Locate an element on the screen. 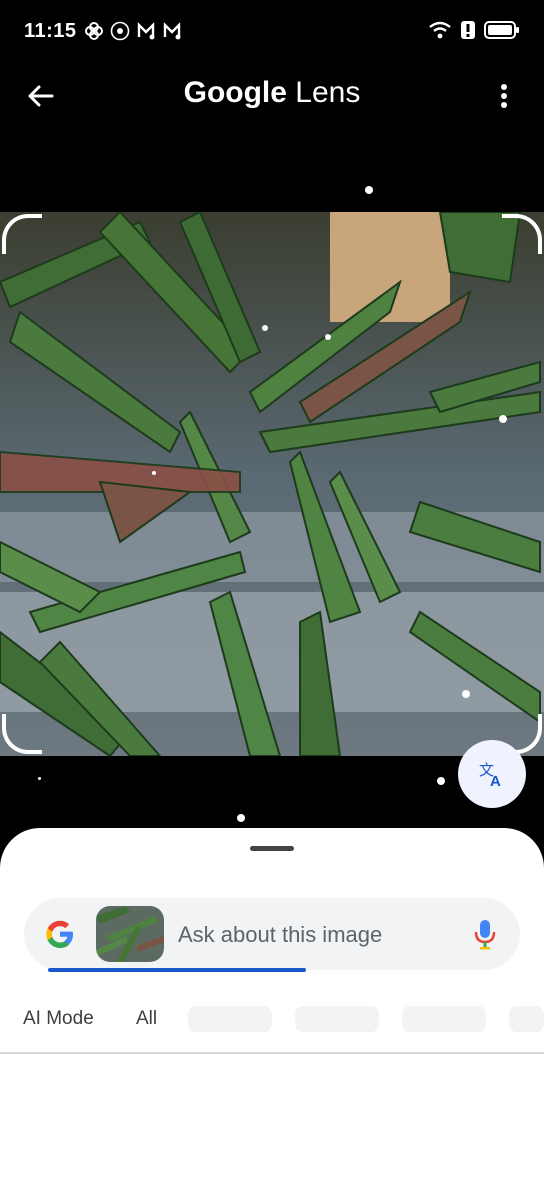 The image size is (544, 1200). svg-text: A is located at coordinates (495, 781).